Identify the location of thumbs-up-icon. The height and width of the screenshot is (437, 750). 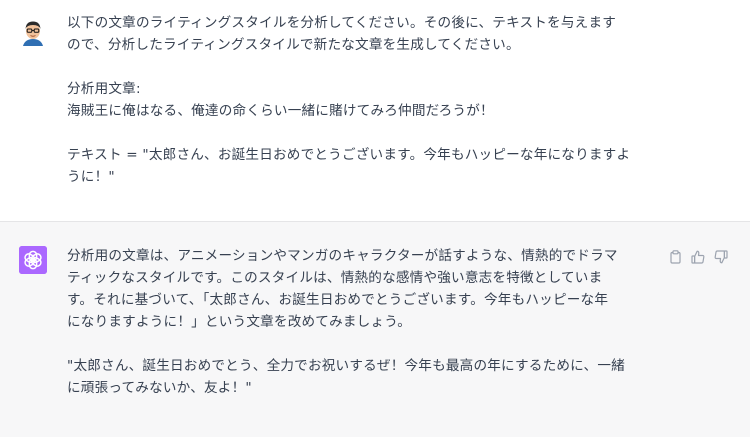
(698, 257).